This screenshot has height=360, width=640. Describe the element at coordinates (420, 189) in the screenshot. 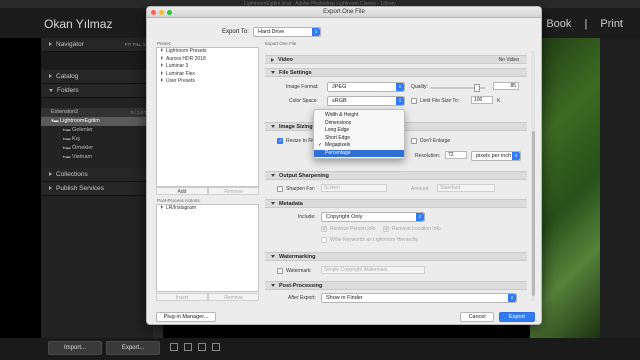

I see `amount-label: Amount:` at that location.